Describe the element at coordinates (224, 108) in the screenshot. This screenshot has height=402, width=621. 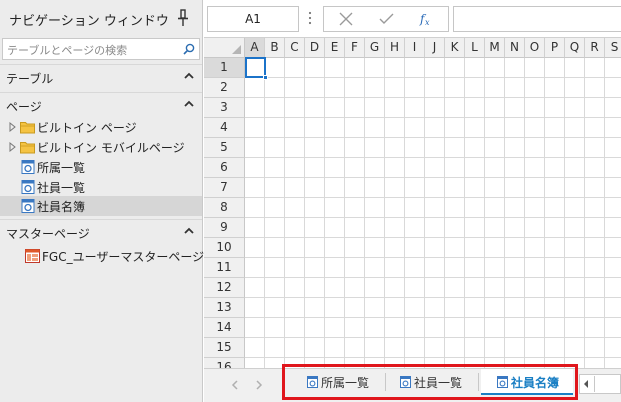
I see `row-header: 3` at that location.